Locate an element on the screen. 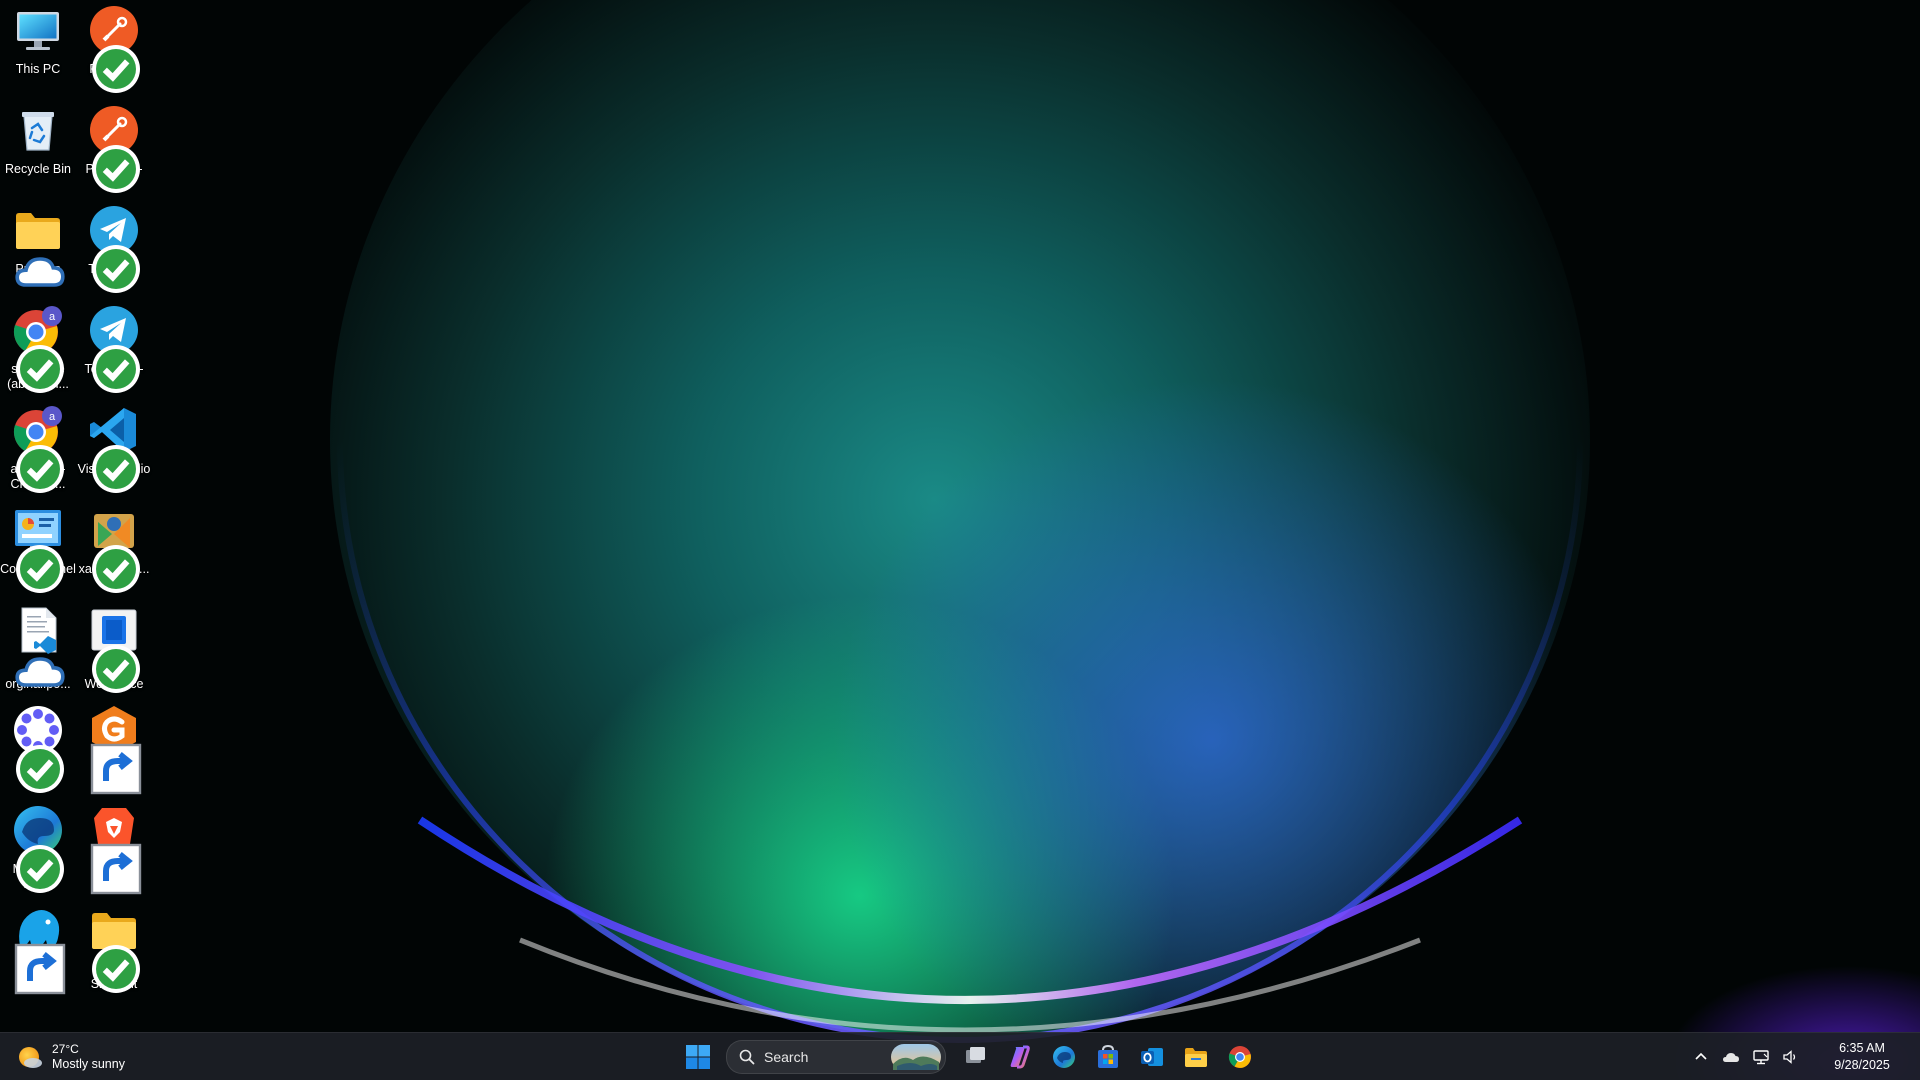 This screenshot has width=1920, height=1080. desktop-icon-label: This PC is located at coordinates (38, 69).